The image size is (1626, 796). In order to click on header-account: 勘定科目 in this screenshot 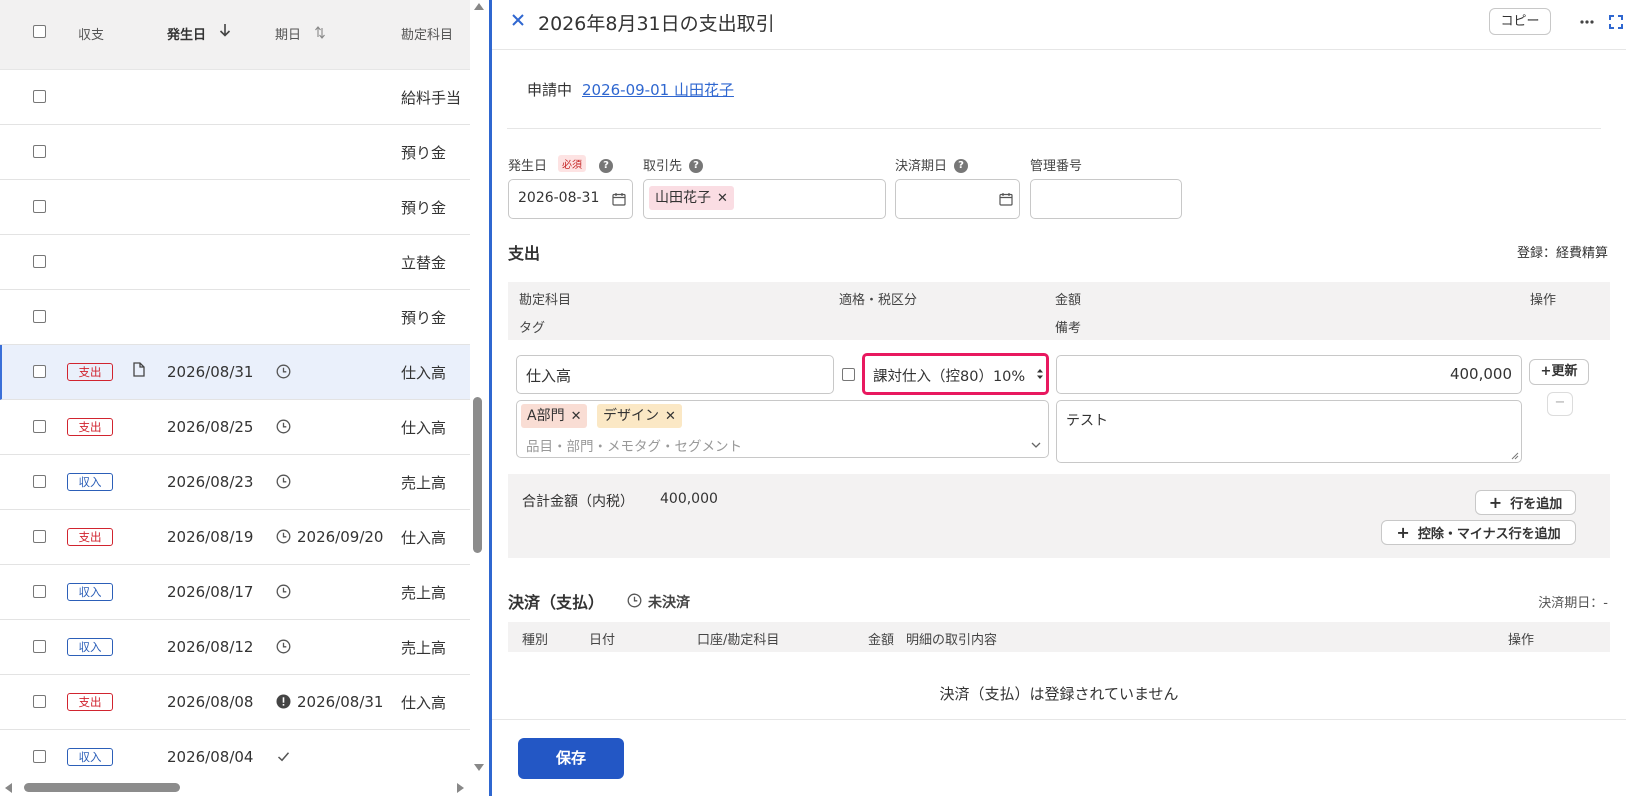, I will do `click(427, 33)`.